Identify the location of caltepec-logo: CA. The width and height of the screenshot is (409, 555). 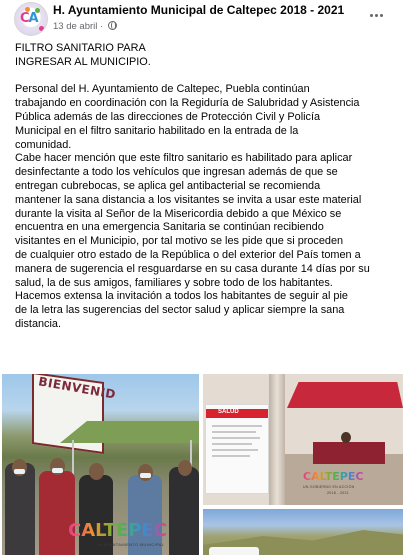
(29, 18).